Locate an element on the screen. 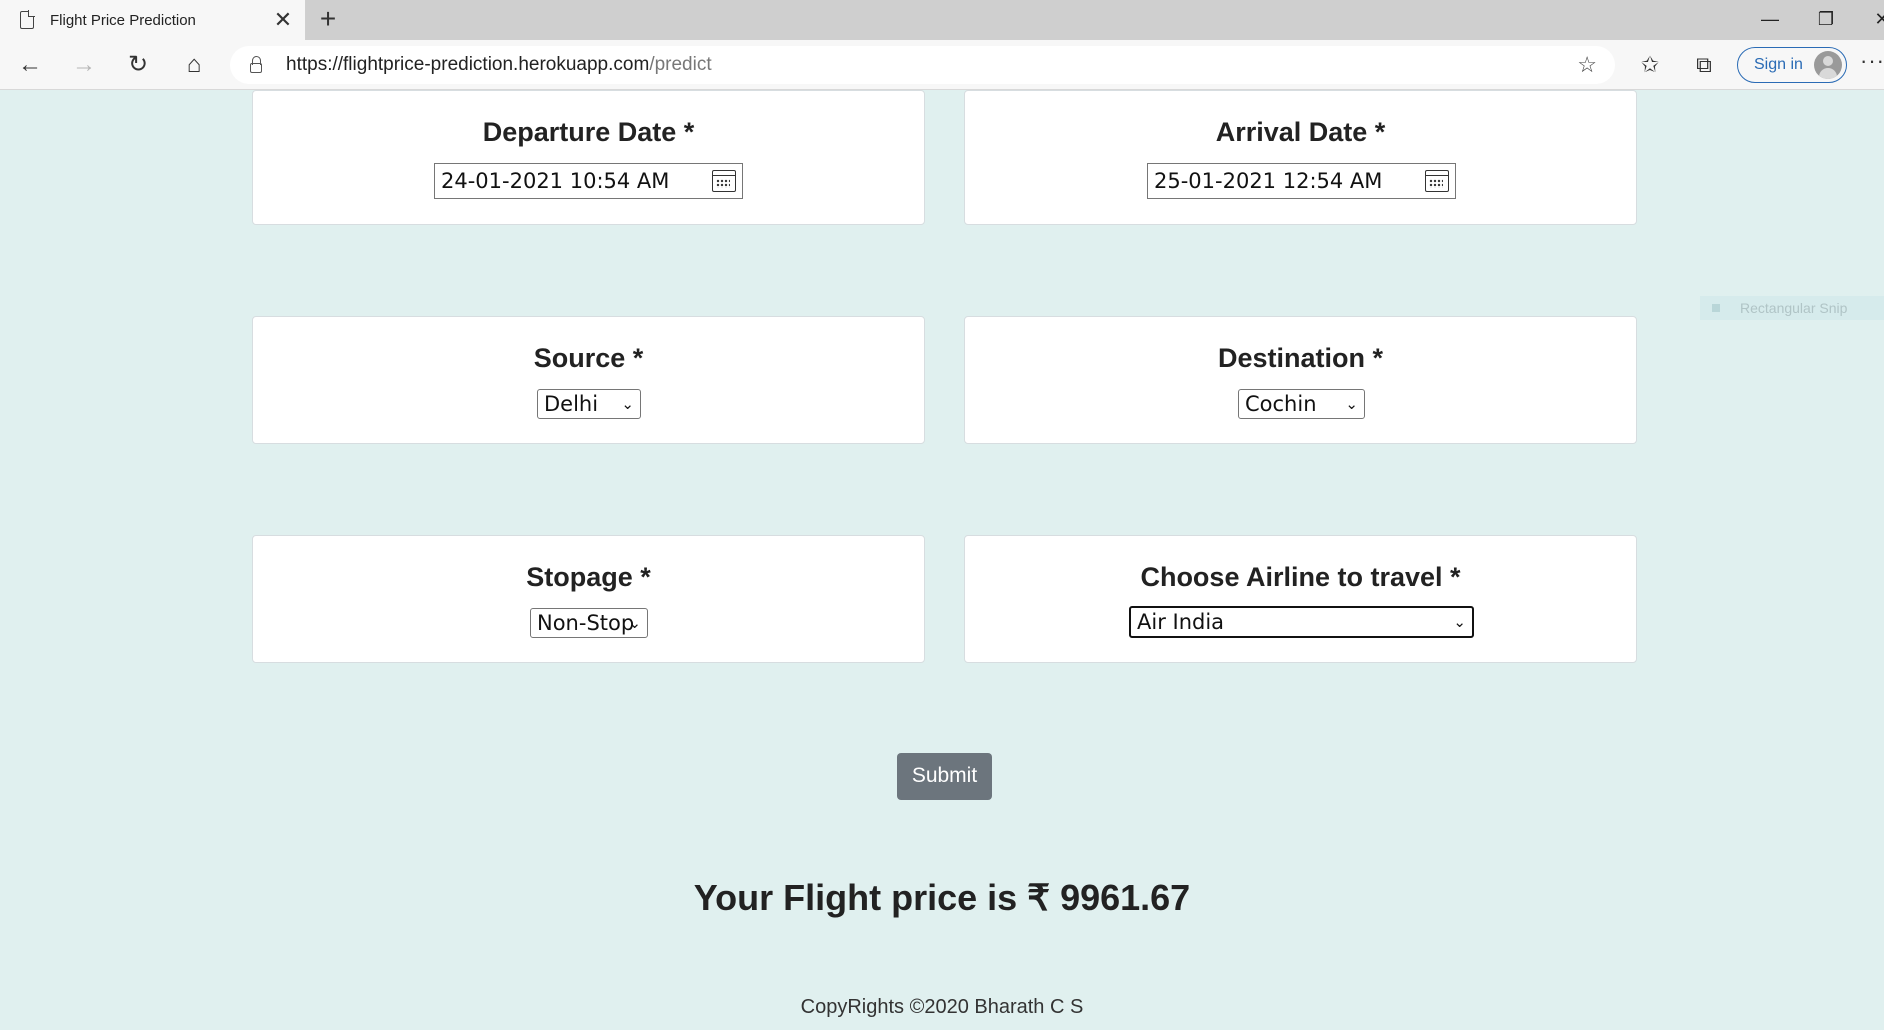 The height and width of the screenshot is (1030, 1884). source-select: Delhi ⌄ is located at coordinates (589, 404).